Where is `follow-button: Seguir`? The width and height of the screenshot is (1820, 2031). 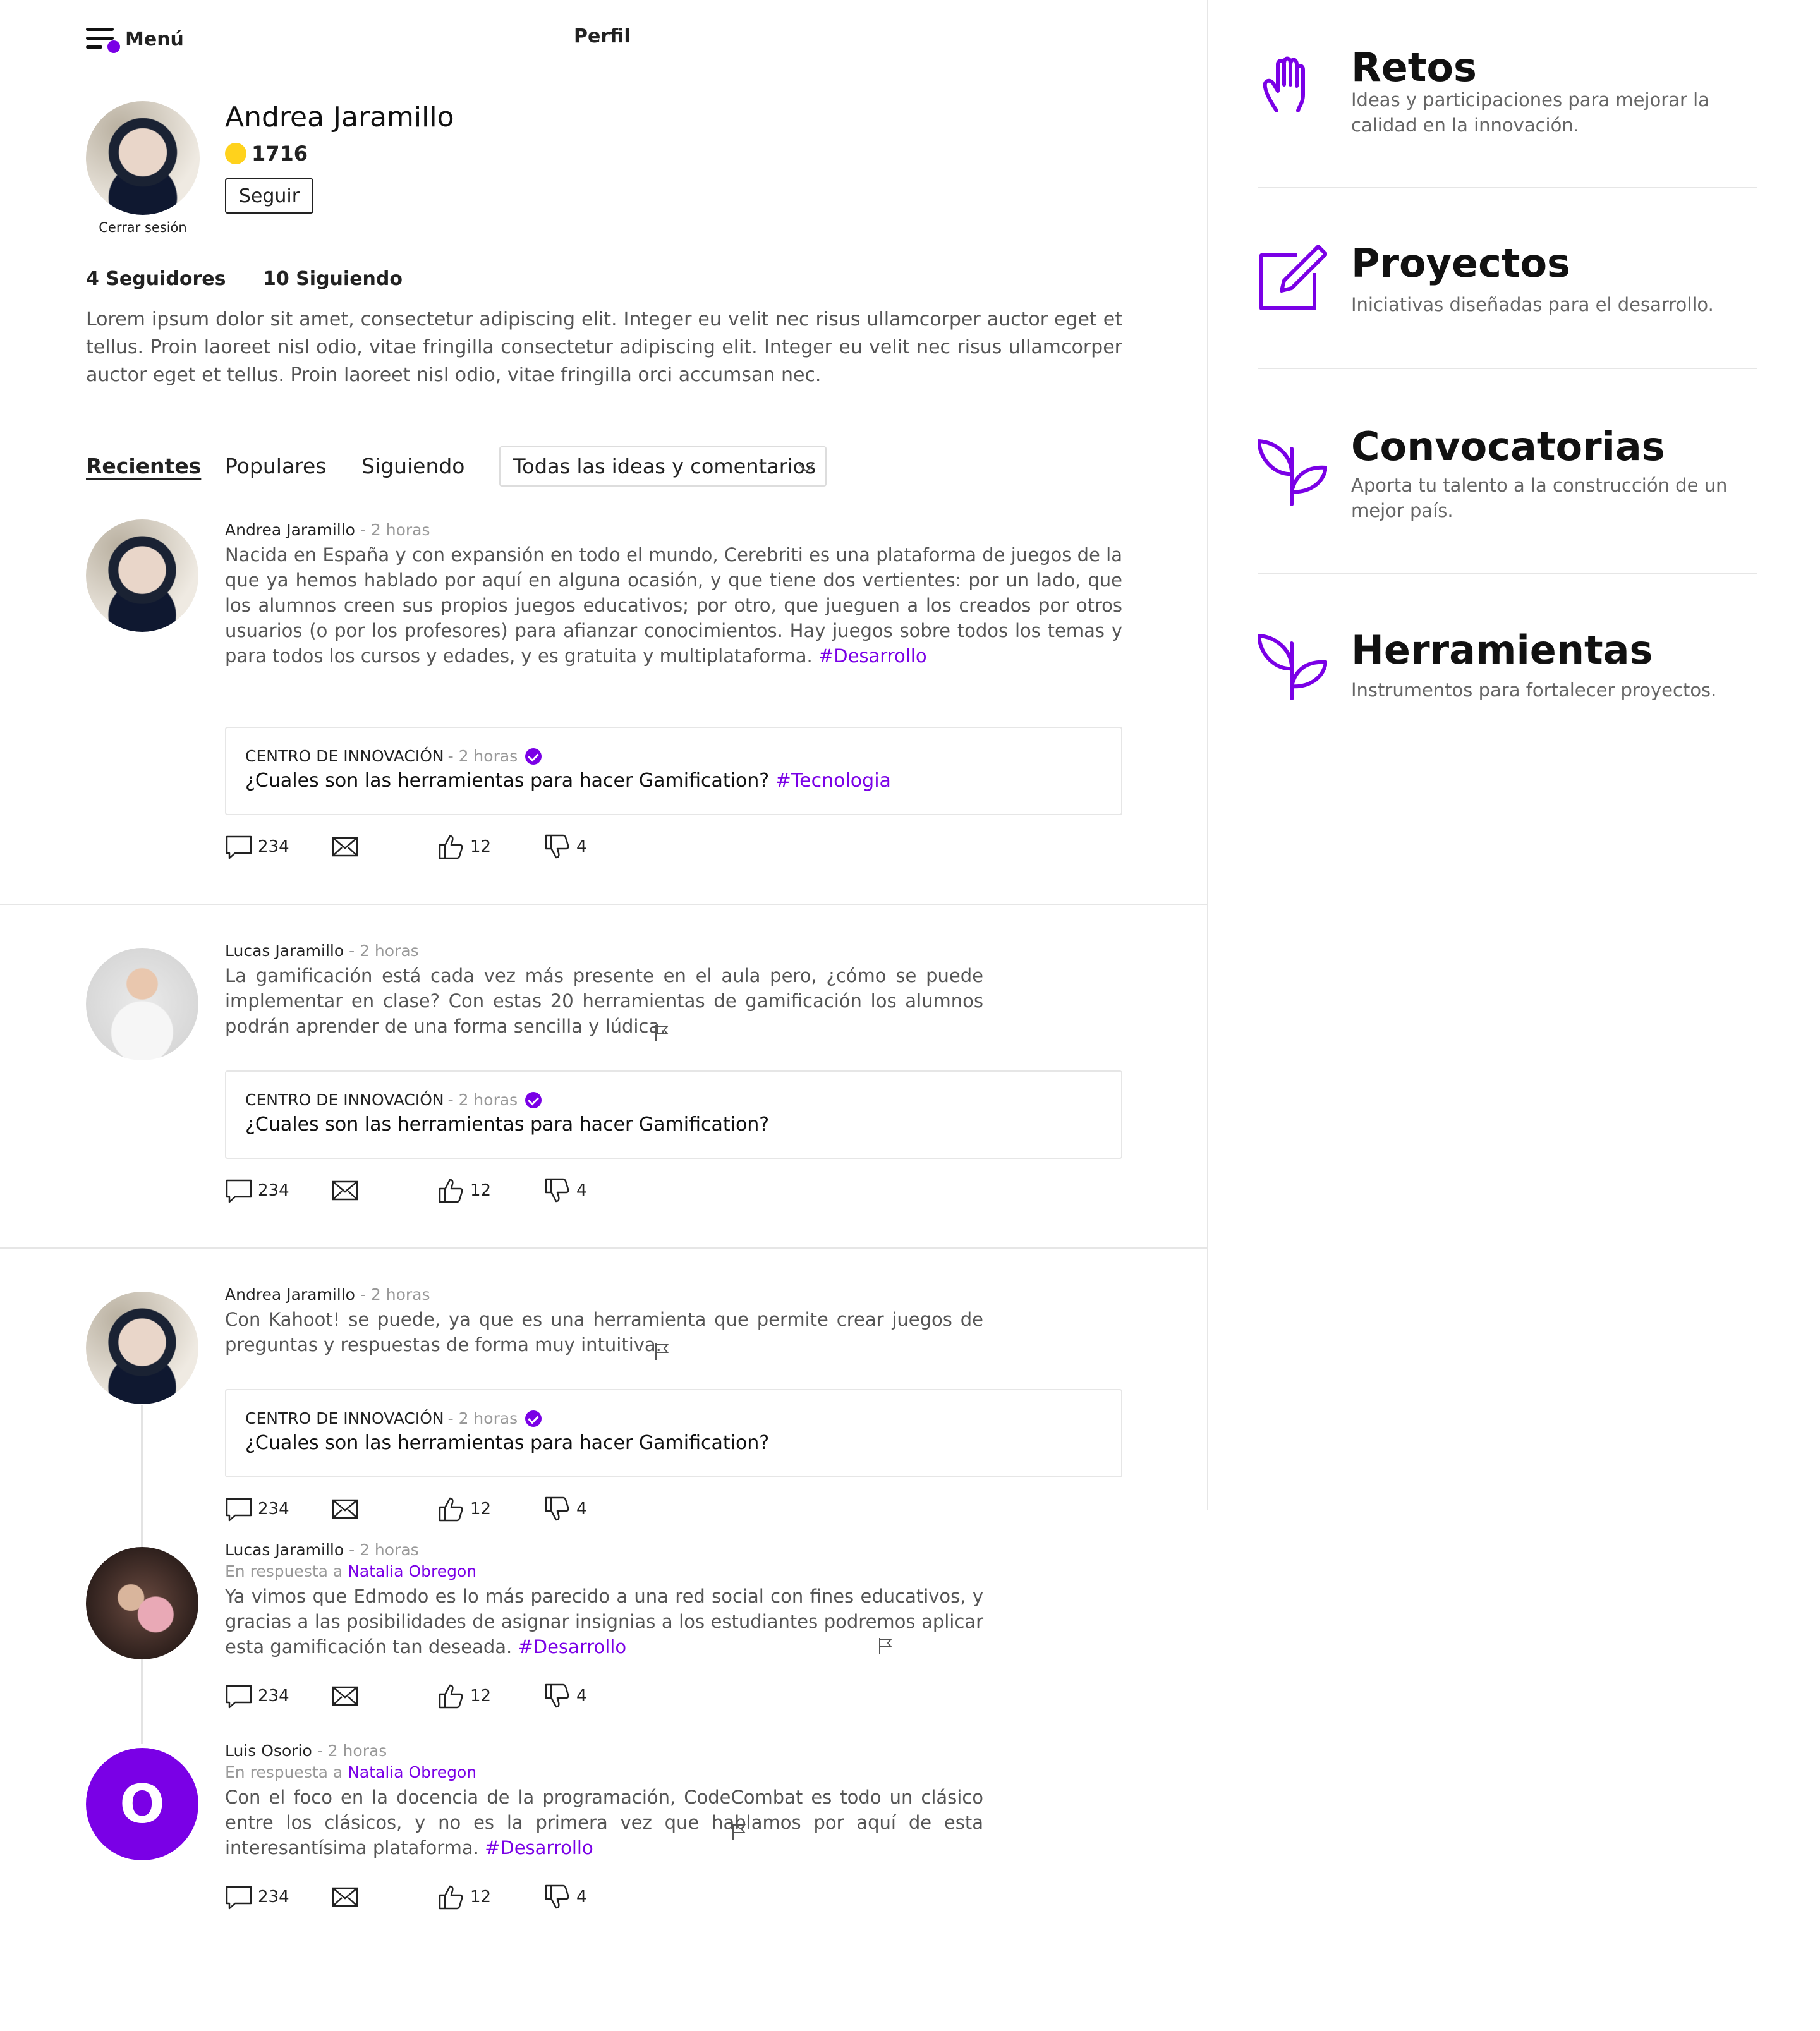 follow-button: Seguir is located at coordinates (269, 196).